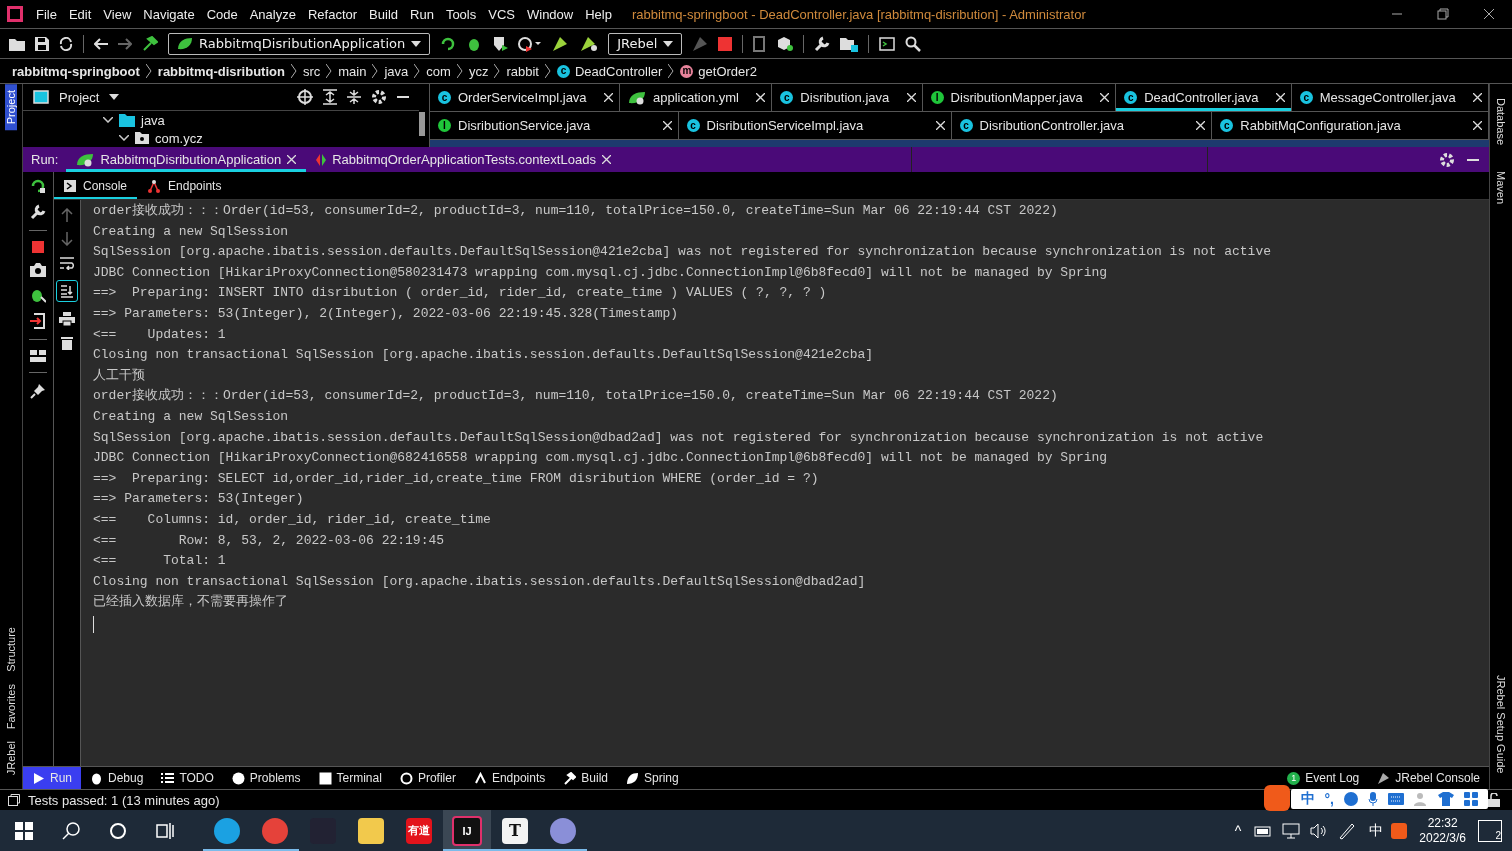 This screenshot has height=851, width=1512. I want to click on print-icon, so click(67, 319).